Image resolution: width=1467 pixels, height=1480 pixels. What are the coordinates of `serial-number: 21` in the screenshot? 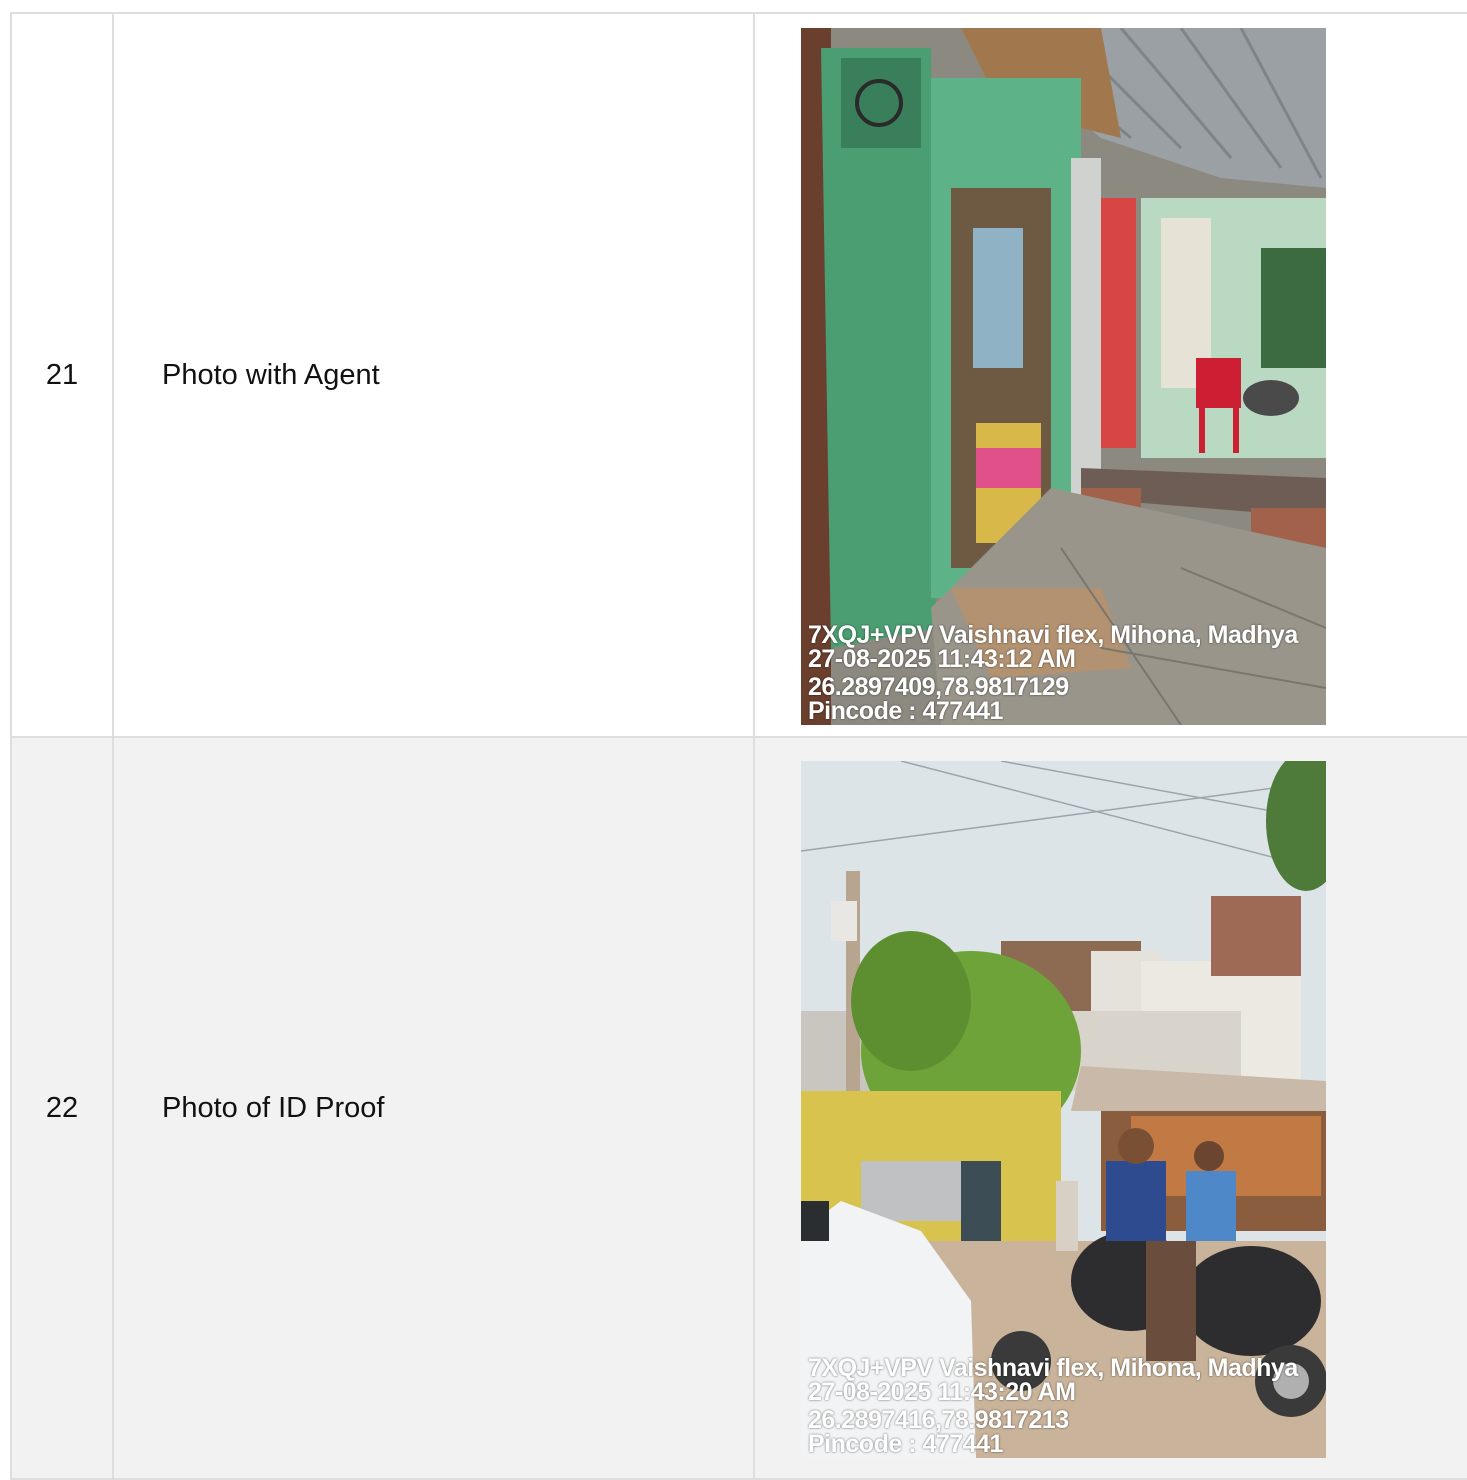 It's located at (62, 375).